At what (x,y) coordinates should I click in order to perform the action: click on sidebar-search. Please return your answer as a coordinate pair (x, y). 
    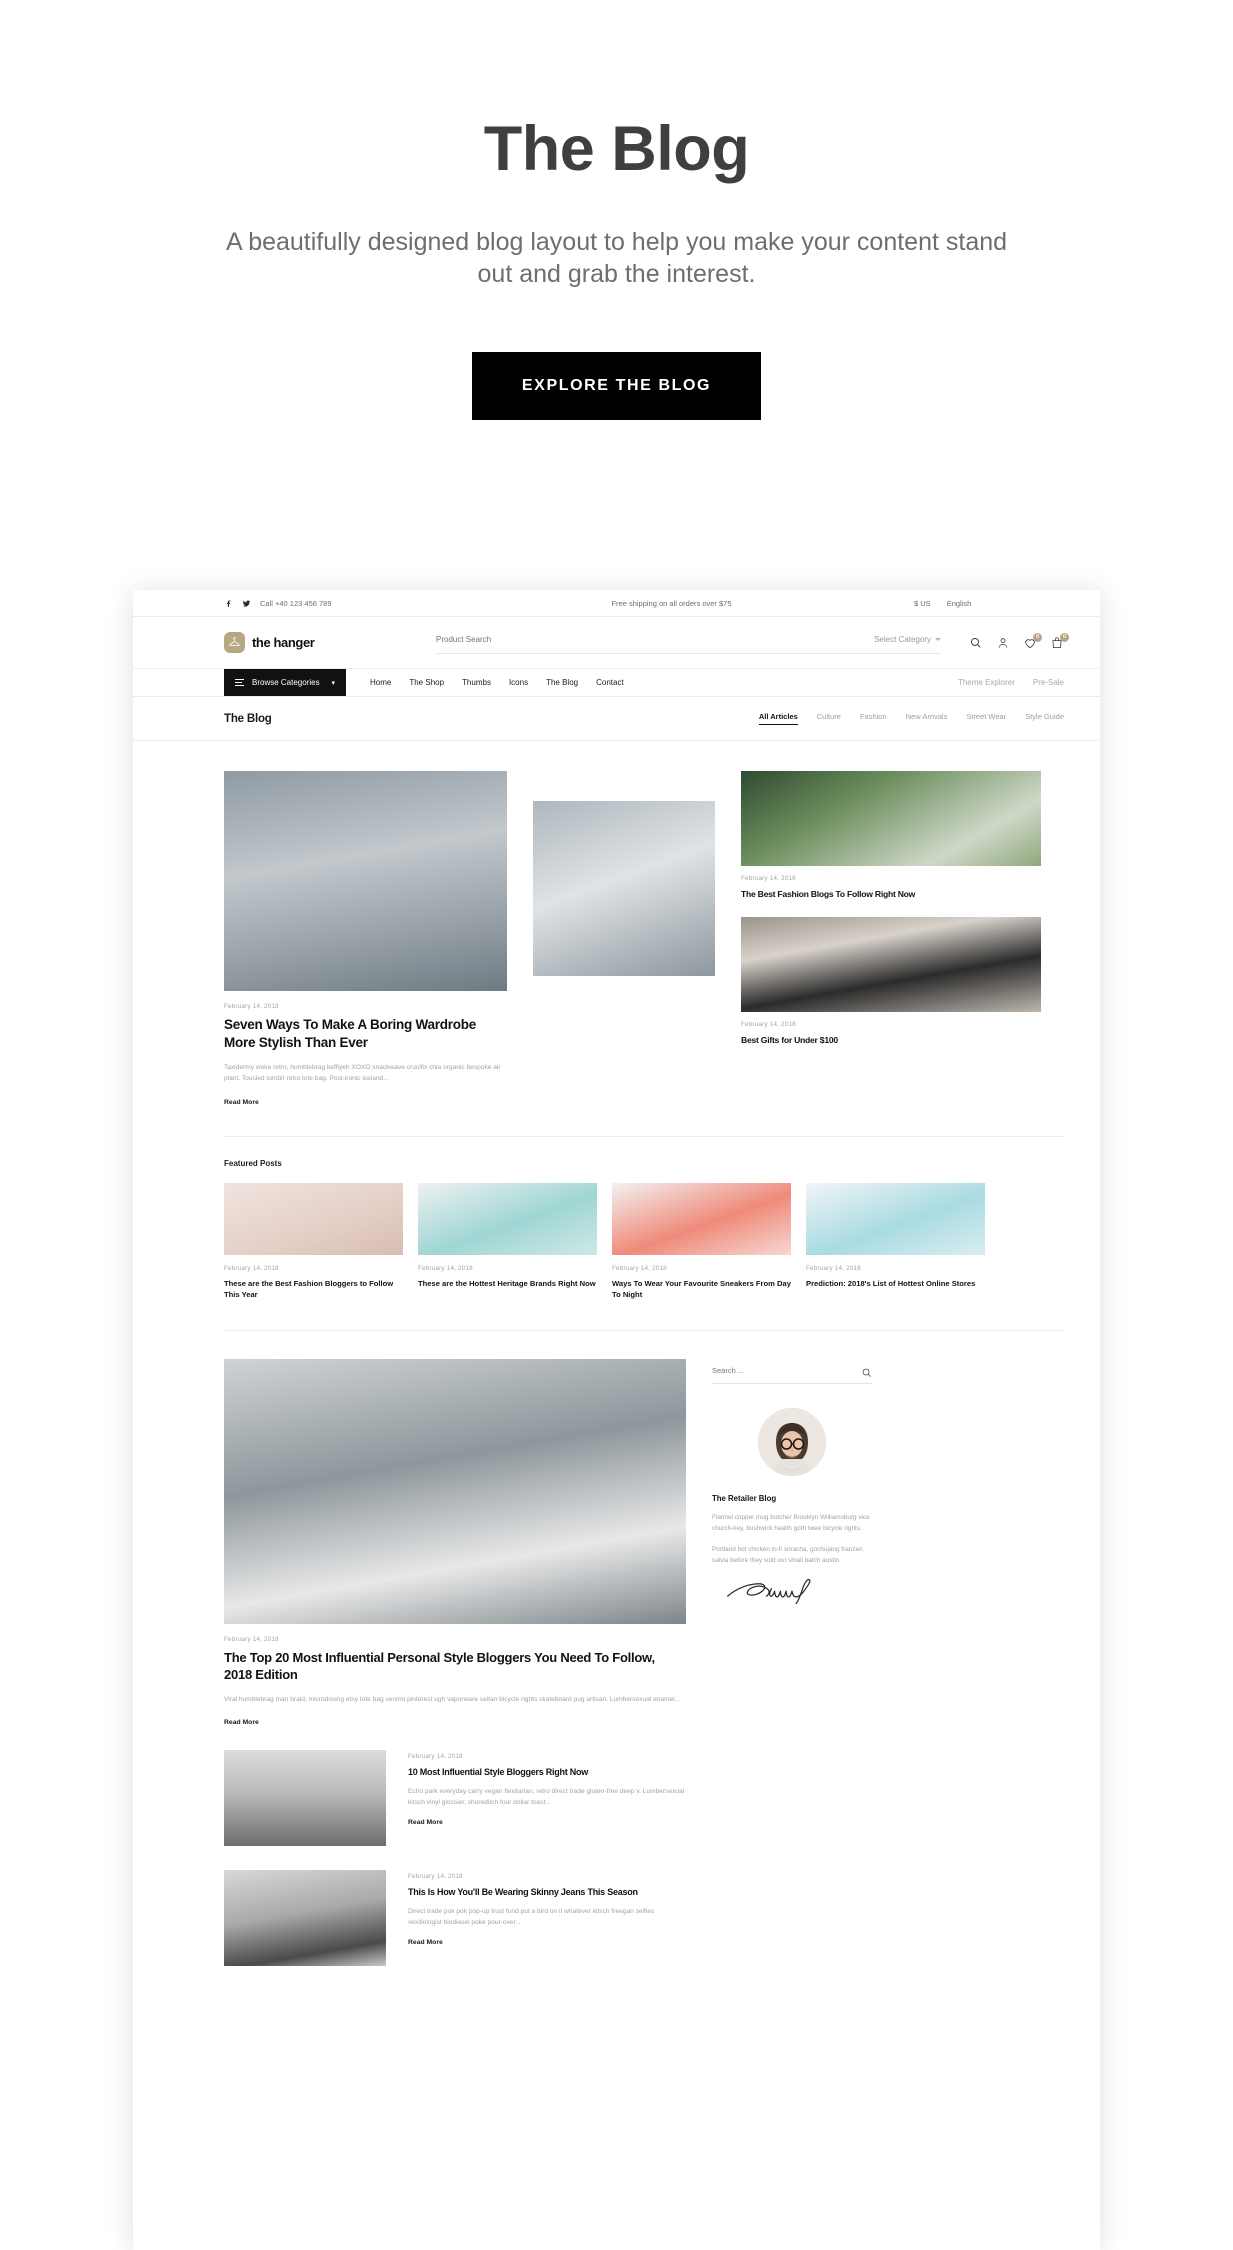
    Looking at the image, I should click on (792, 1374).